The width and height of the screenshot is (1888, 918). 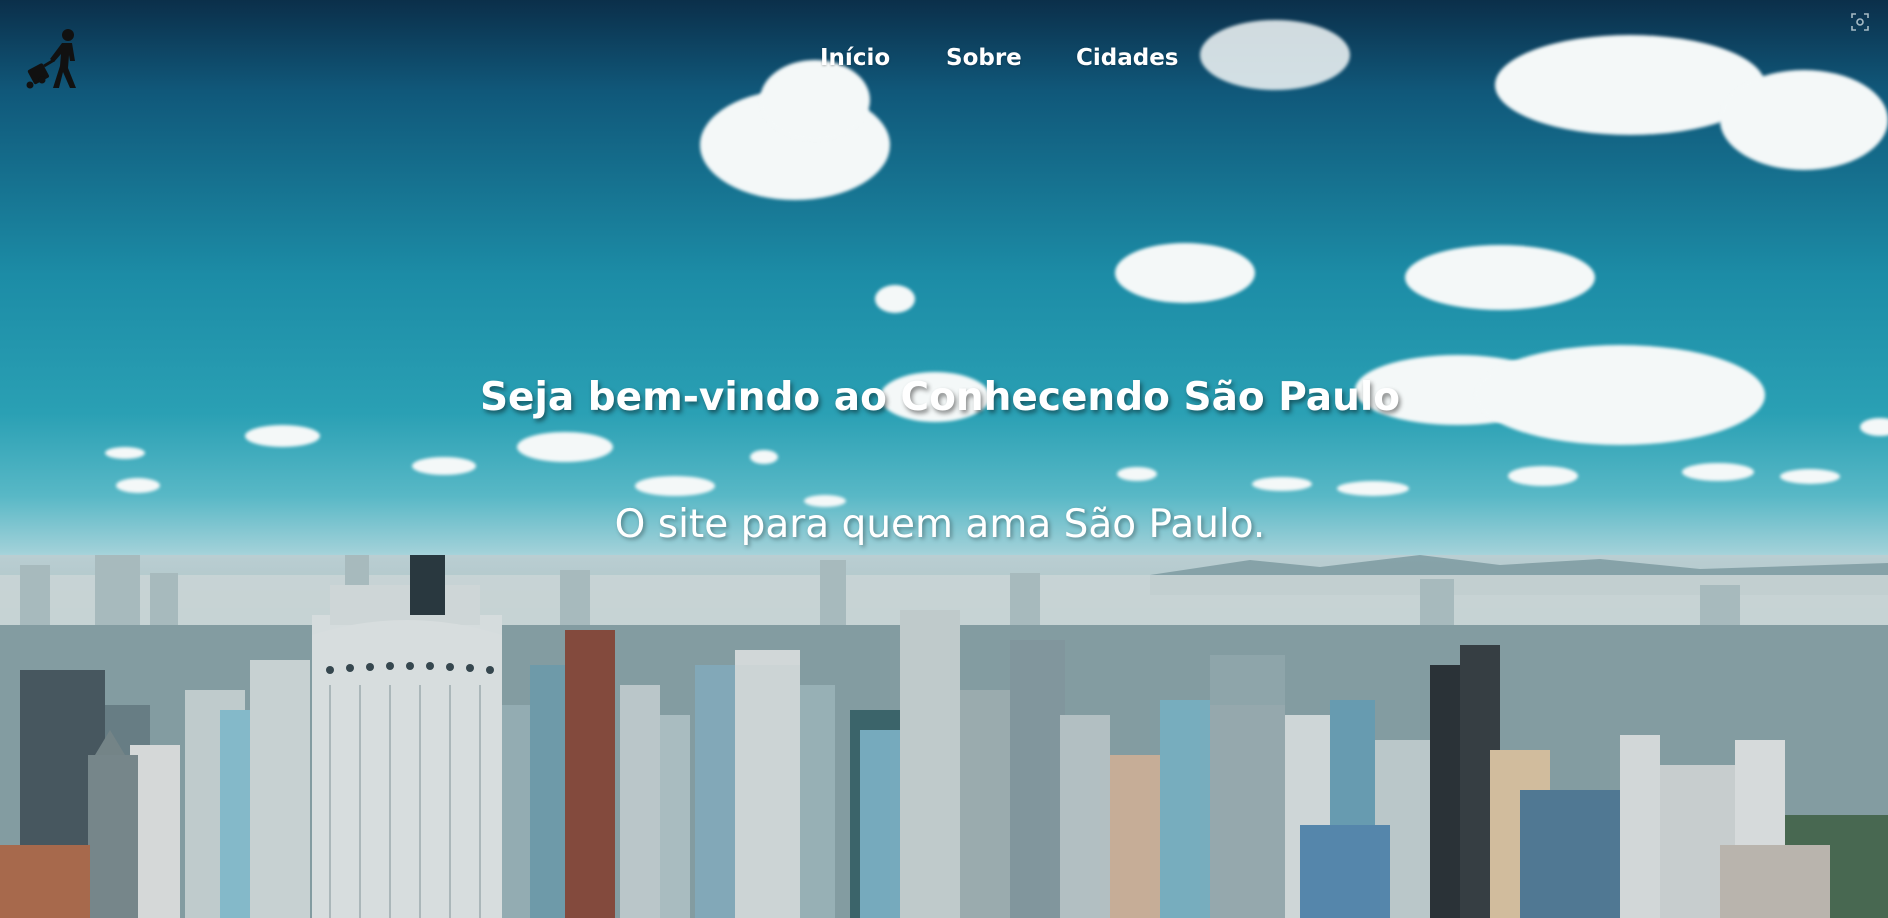 I want to click on hero-subtitle: O site para quem ama São Paulo., so click(x=940, y=524).